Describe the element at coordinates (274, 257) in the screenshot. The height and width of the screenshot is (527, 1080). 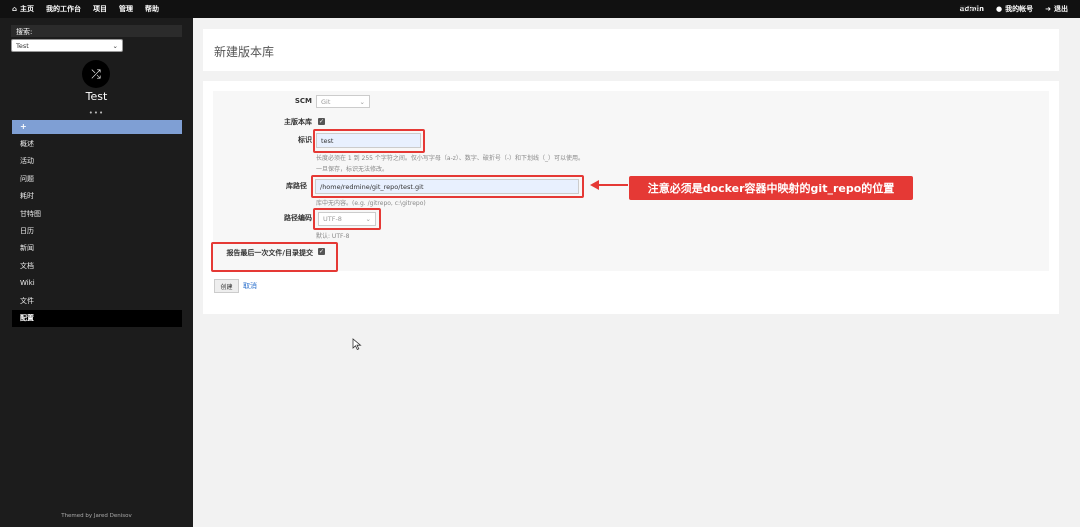
I see `highlight-report` at that location.